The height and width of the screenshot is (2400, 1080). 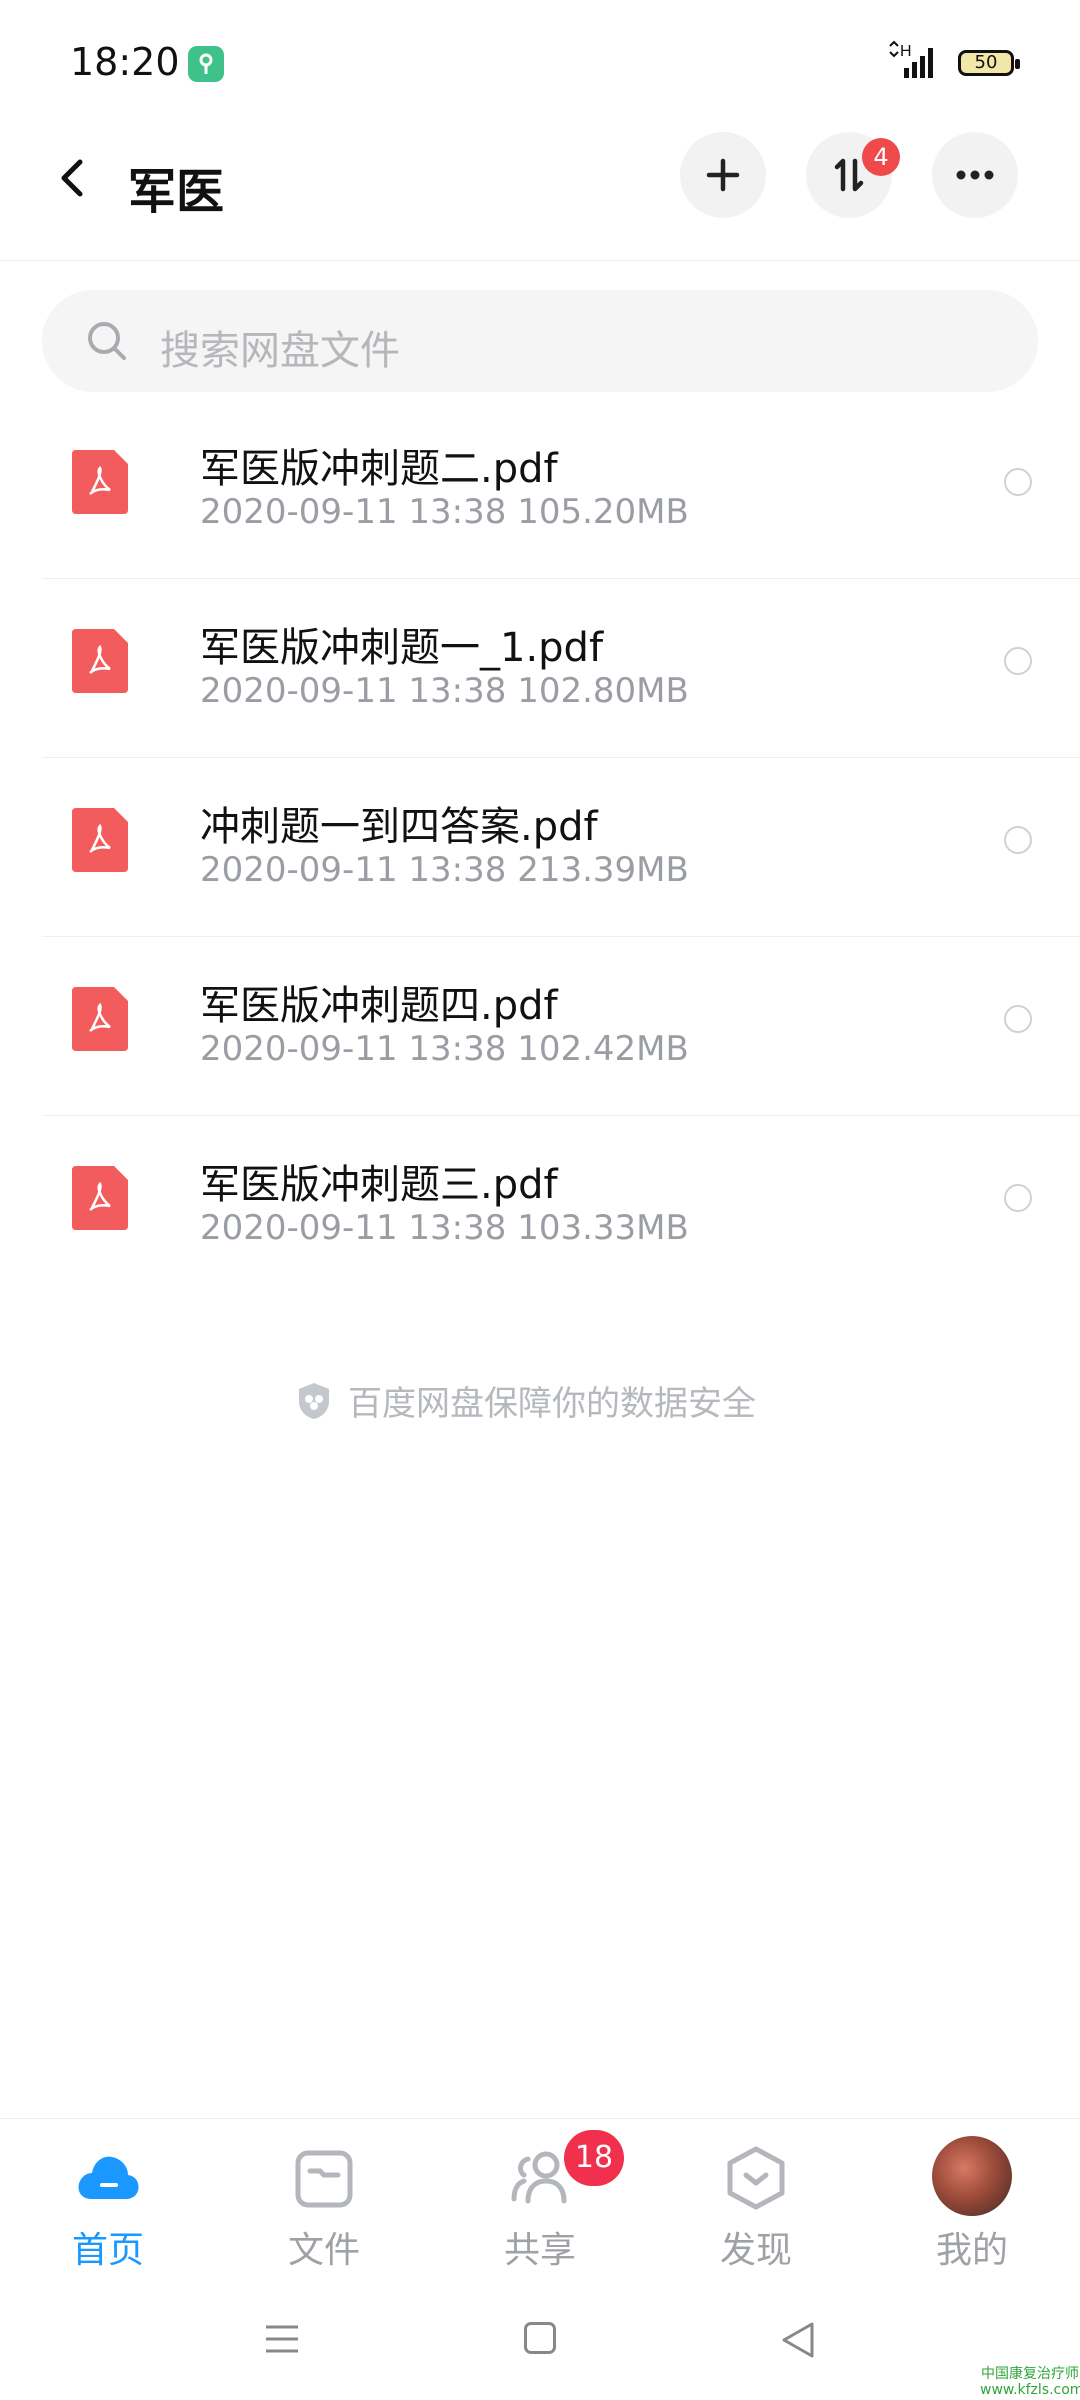 I want to click on security-note: 百度网盘保障你的数据安全, so click(x=526, y=1400).